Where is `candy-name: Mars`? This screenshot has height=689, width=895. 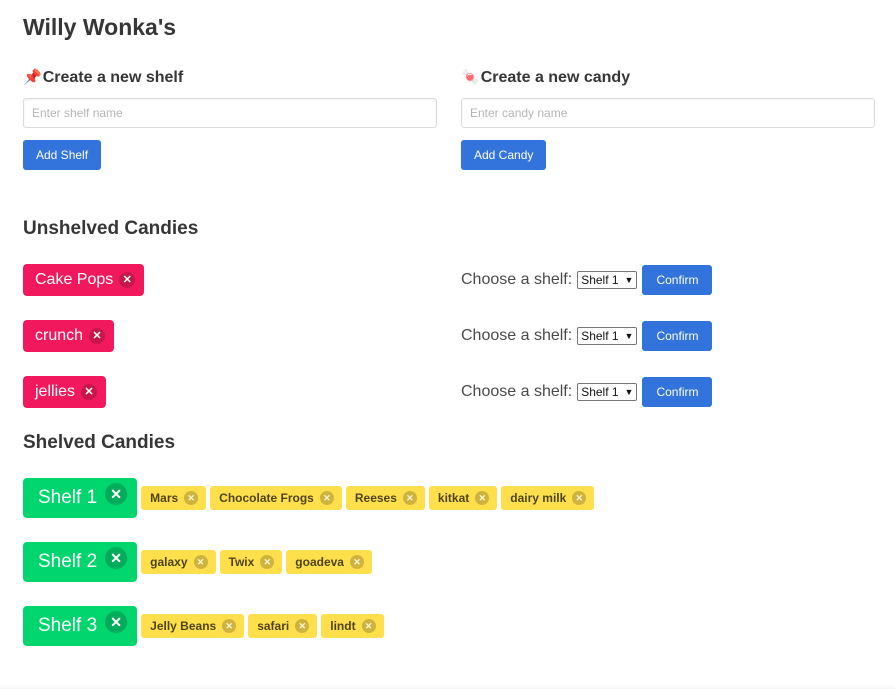 candy-name: Mars is located at coordinates (164, 498).